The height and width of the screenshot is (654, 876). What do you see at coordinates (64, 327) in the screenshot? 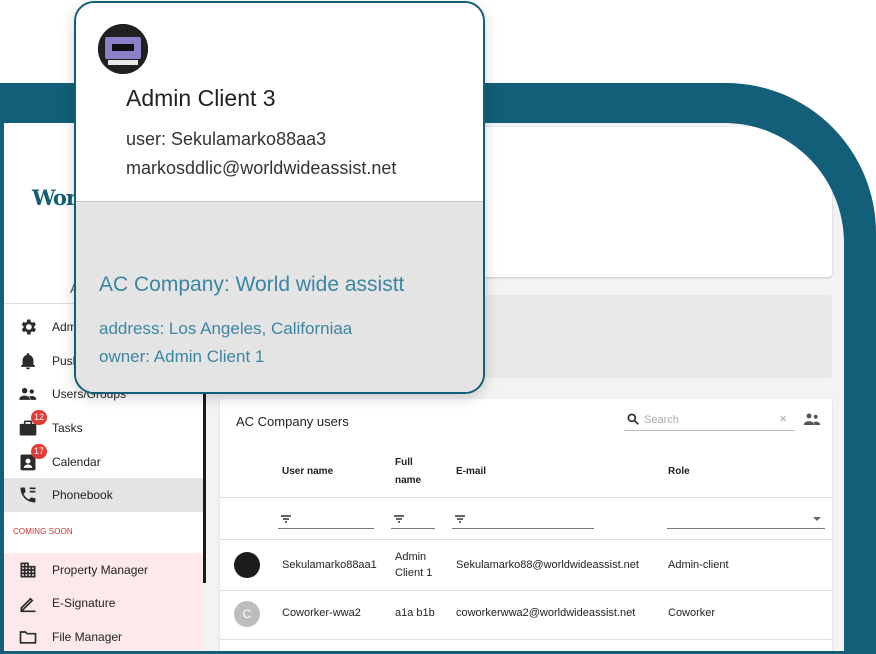
I see `sidebar-item-label: Adm` at bounding box center [64, 327].